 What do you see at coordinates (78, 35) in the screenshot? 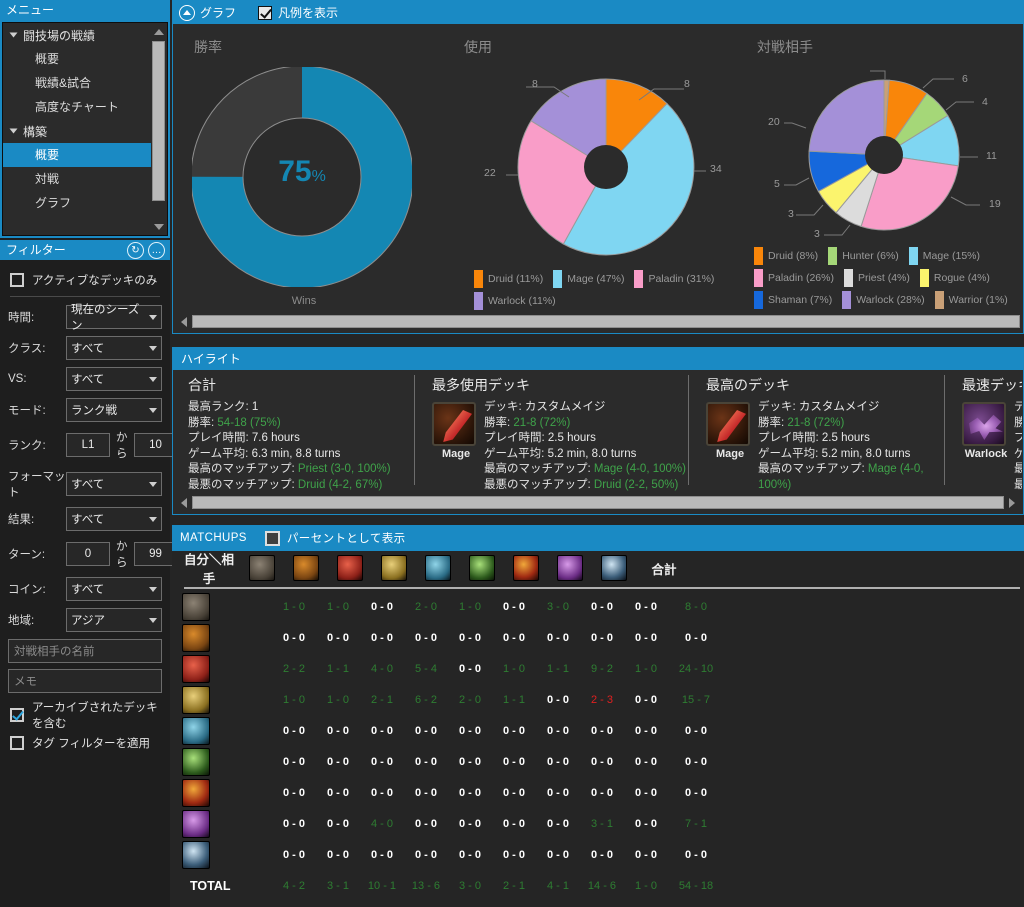
I see `tree-group-arena: 闘技場の戦績` at bounding box center [78, 35].